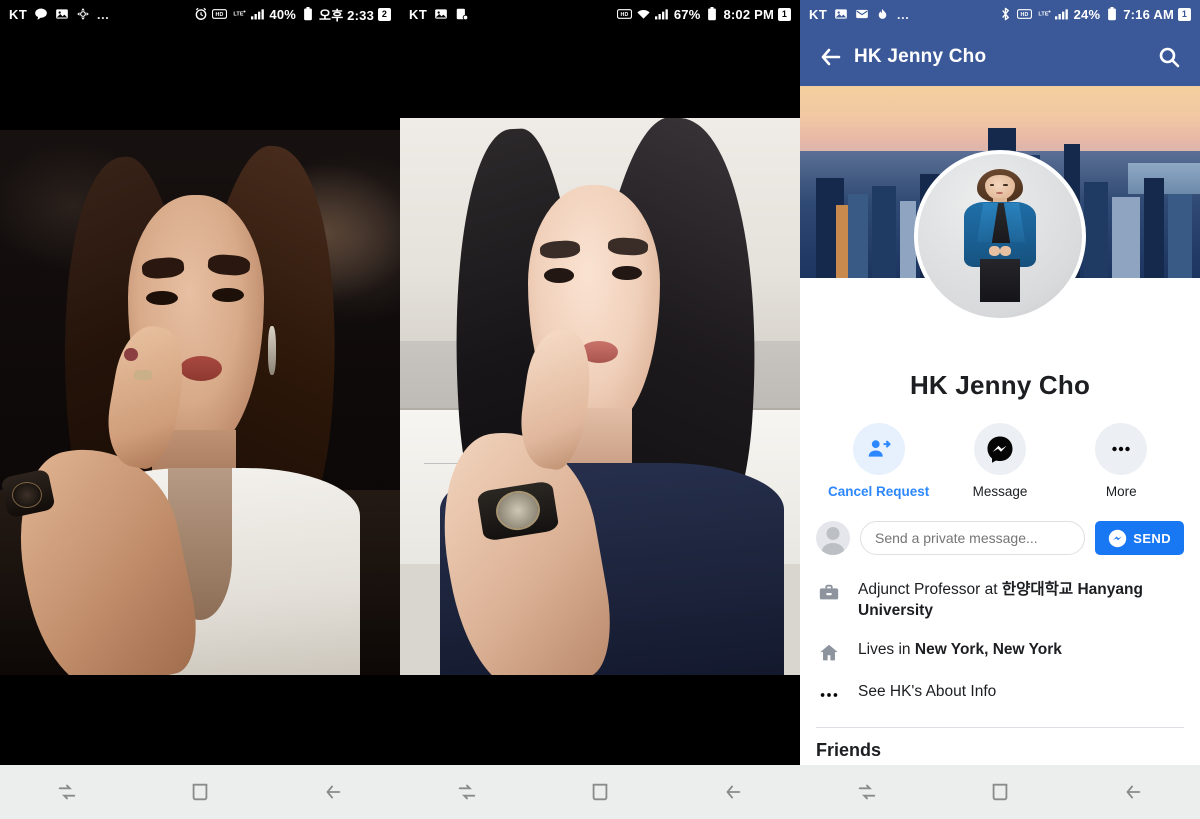 The image size is (1200, 819). Describe the element at coordinates (292, 14) in the screenshot. I see `status-bar-right-1: HD LTE 40% 오후 2:33 2` at that location.